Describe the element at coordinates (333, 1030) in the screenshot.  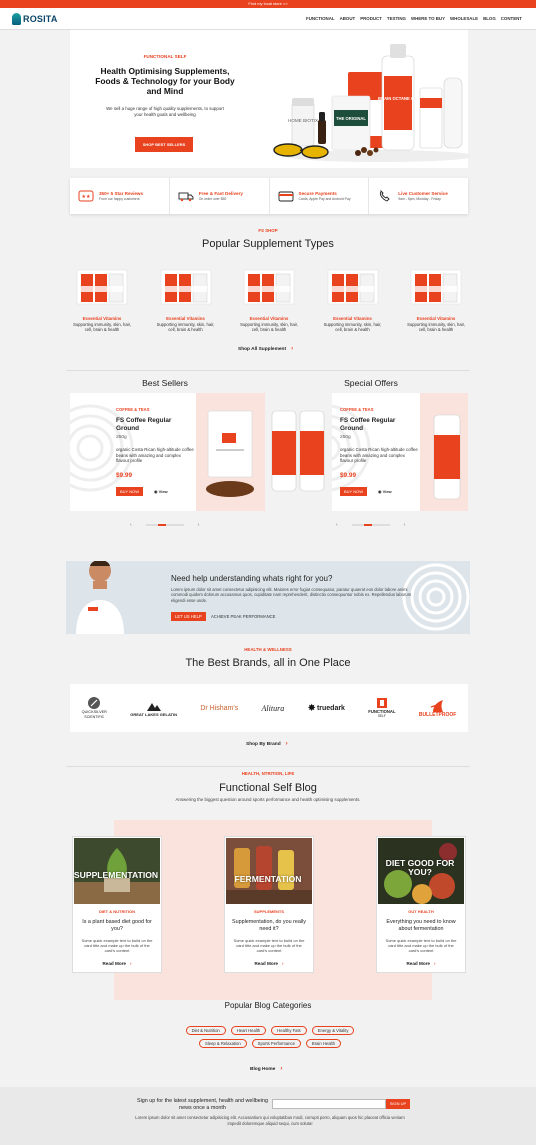
I see `category-chip: Energy & Vitality` at that location.